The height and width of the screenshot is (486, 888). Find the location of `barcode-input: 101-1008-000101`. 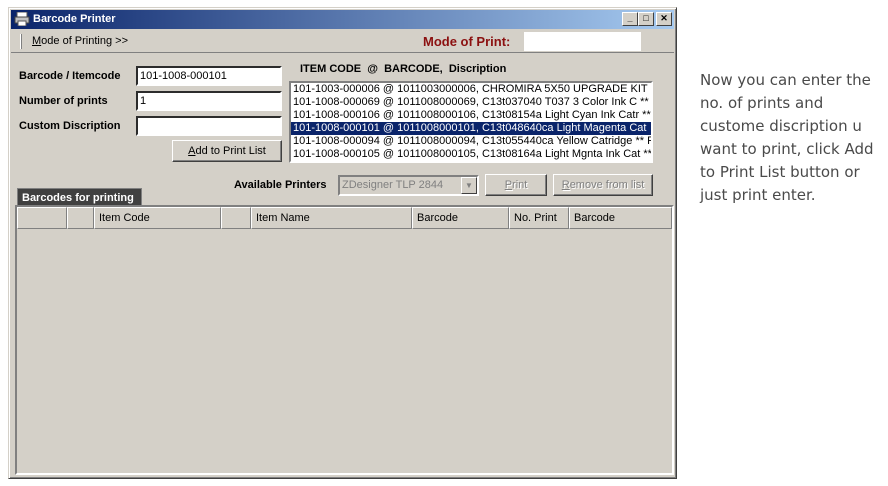

barcode-input: 101-1008-000101 is located at coordinates (209, 76).